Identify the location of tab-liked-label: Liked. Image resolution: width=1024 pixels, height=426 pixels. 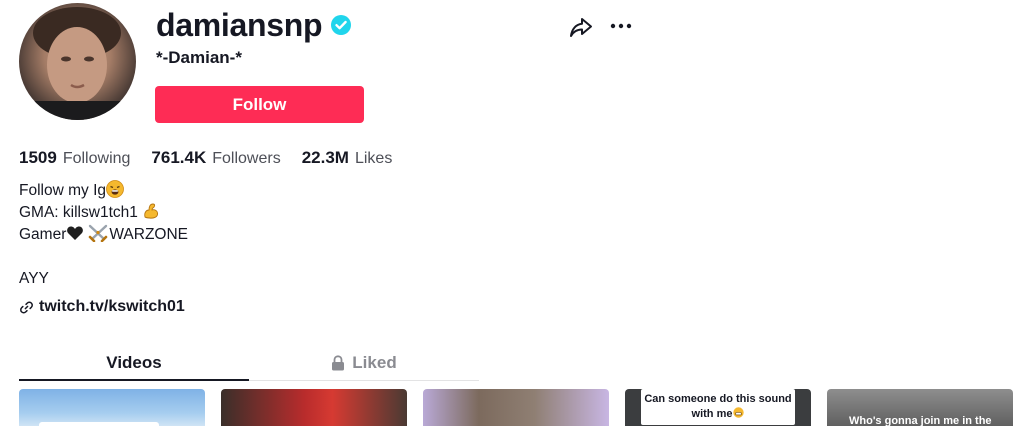
(374, 362).